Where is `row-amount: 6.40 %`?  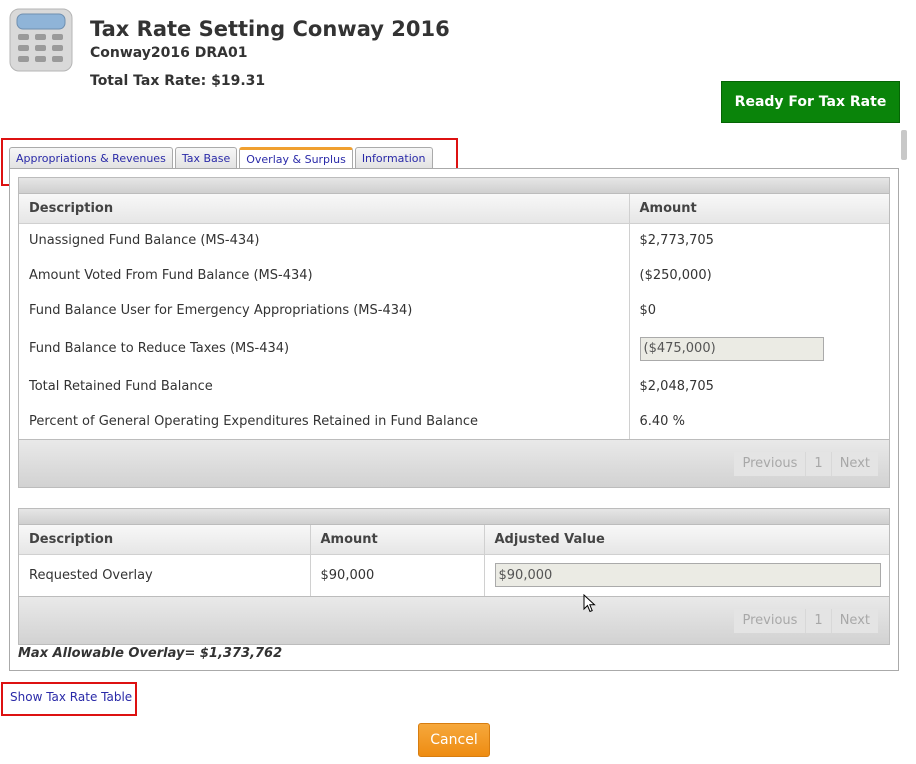 row-amount: 6.40 % is located at coordinates (758, 421).